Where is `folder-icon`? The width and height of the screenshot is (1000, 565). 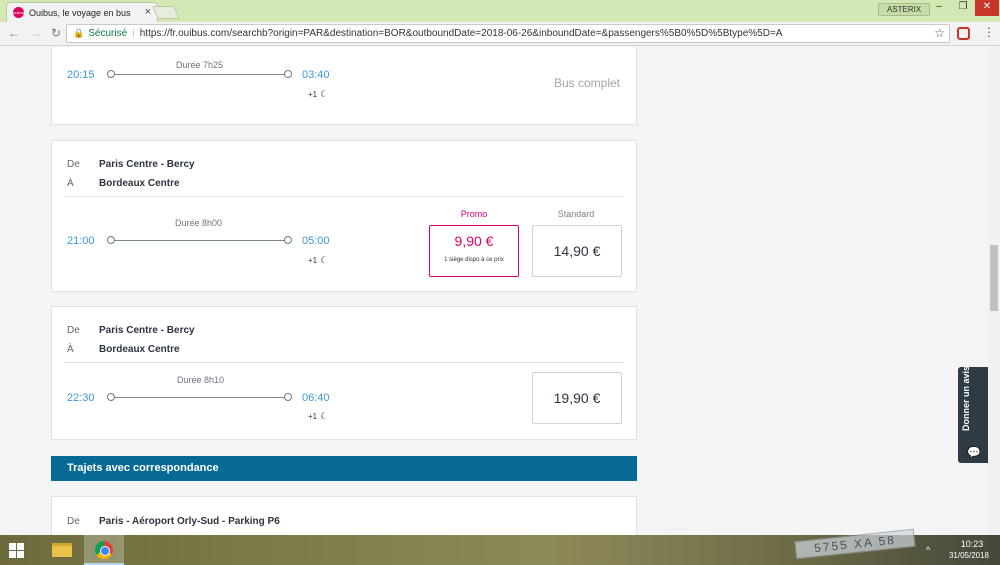
folder-icon is located at coordinates (62, 550).